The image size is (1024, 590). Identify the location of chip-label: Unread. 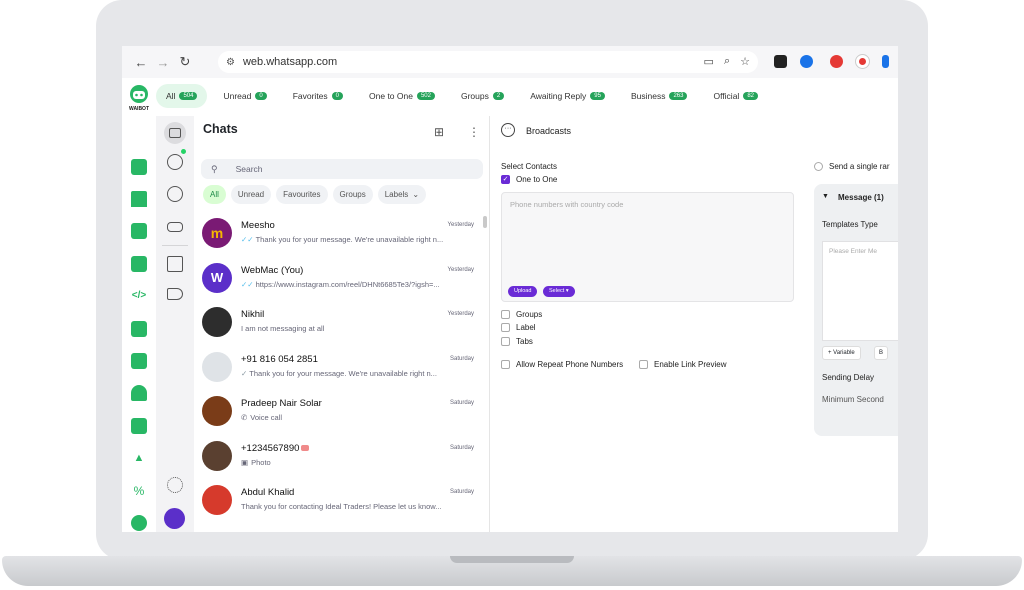
(251, 194).